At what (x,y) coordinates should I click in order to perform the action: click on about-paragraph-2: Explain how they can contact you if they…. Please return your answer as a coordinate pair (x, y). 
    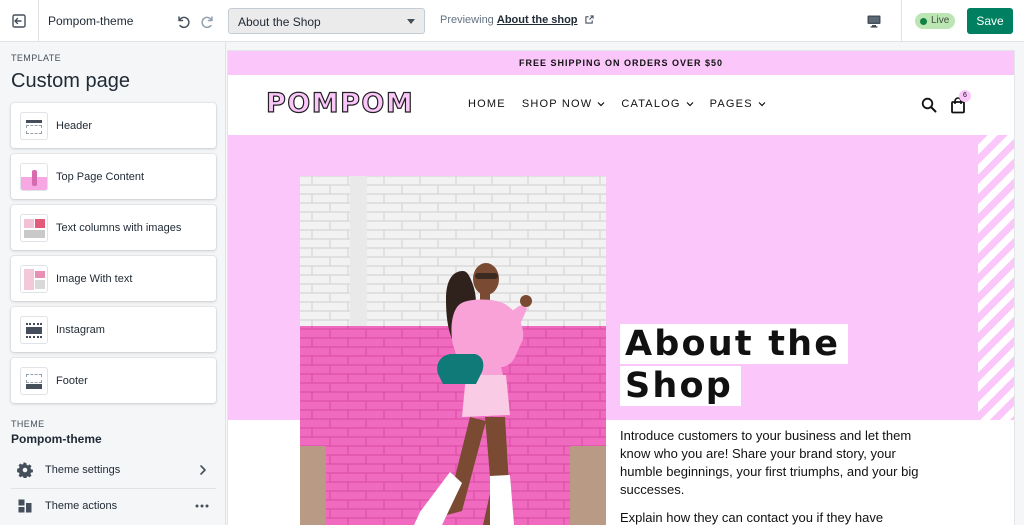
    Looking at the image, I should click on (752, 517).